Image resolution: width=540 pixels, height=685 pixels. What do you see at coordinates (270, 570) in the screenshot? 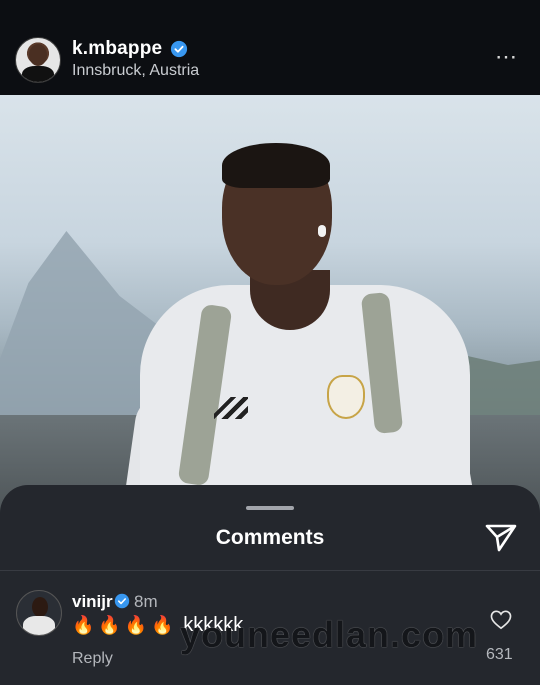
I see `divider` at bounding box center [270, 570].